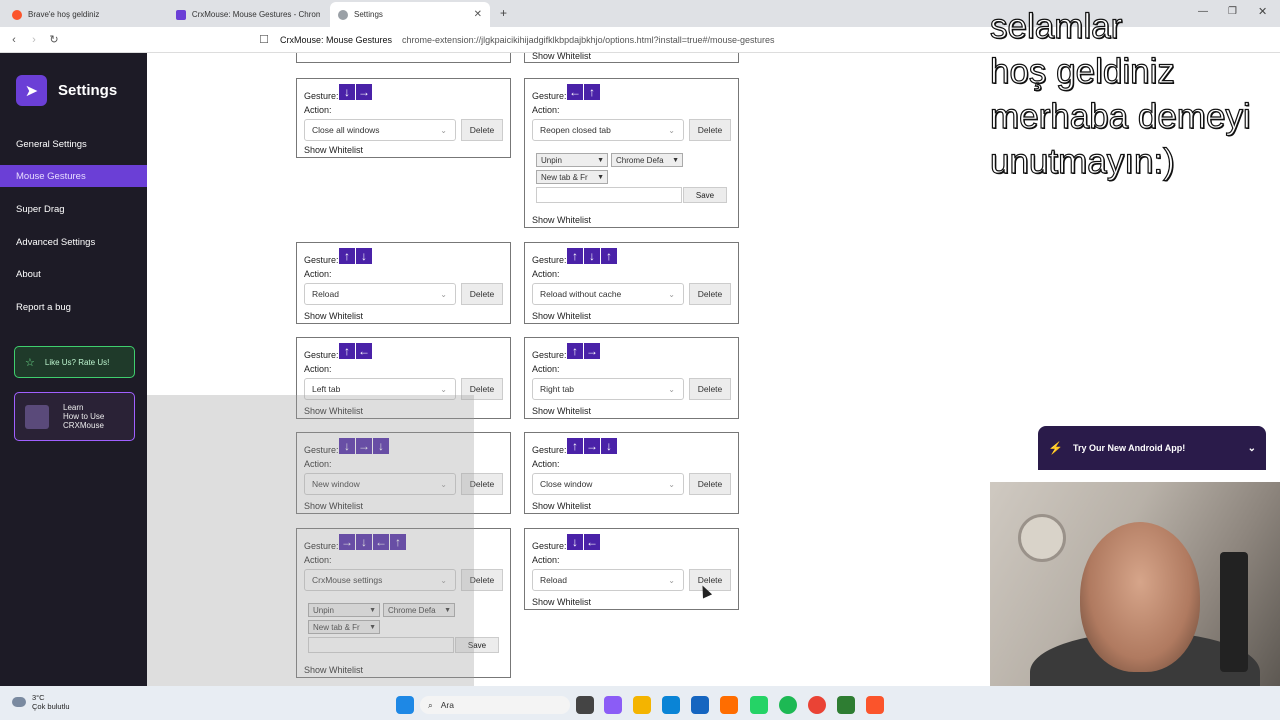  Describe the element at coordinates (585, 705) in the screenshot. I see `task-view-icon` at that location.